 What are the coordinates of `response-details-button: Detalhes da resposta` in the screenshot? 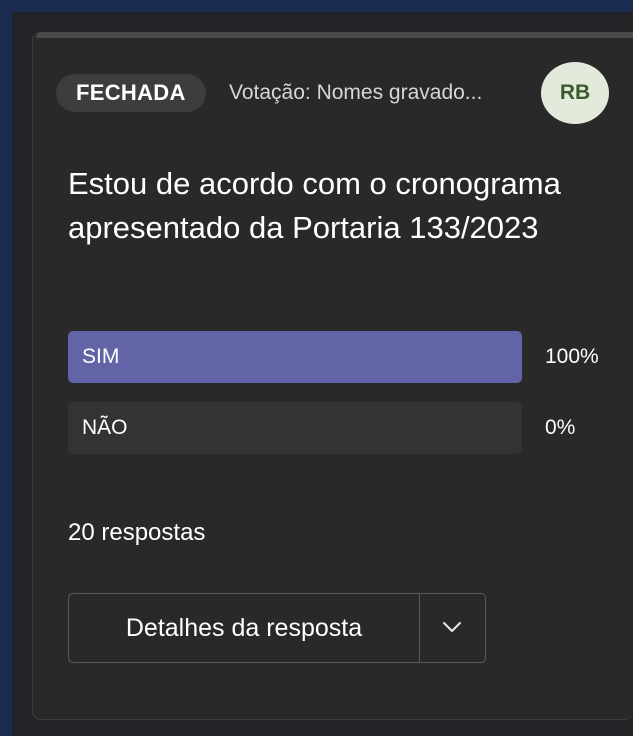 It's located at (244, 628).